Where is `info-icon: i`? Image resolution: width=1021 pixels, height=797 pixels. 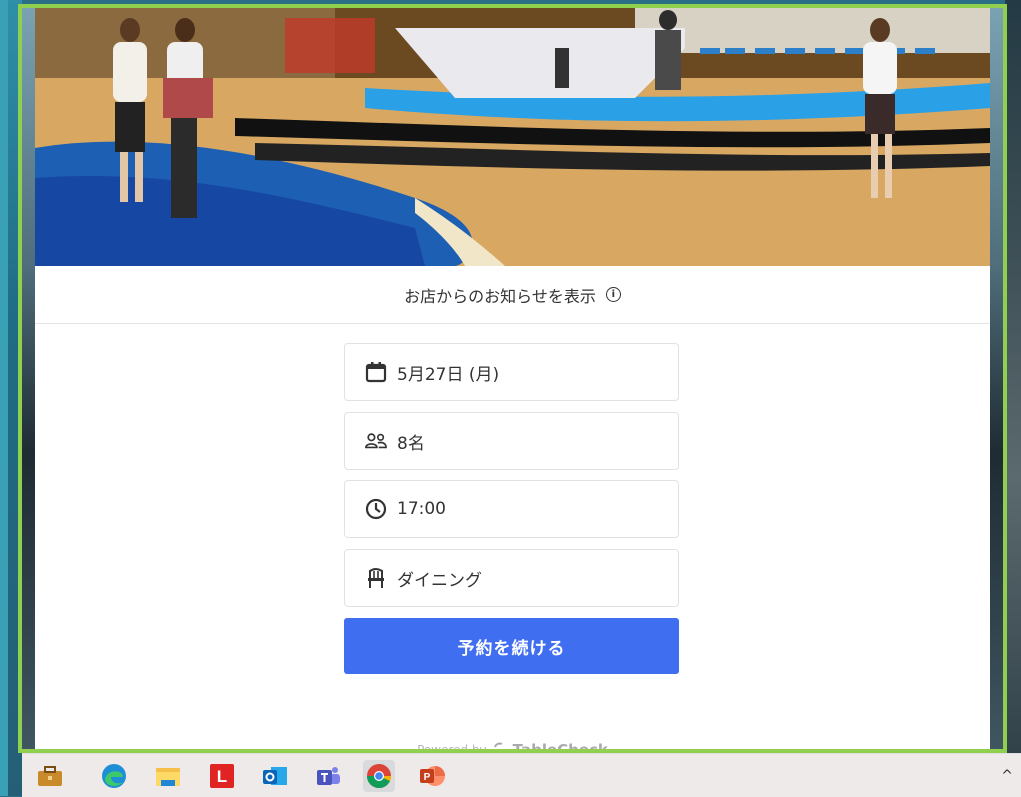
info-icon: i is located at coordinates (613, 294).